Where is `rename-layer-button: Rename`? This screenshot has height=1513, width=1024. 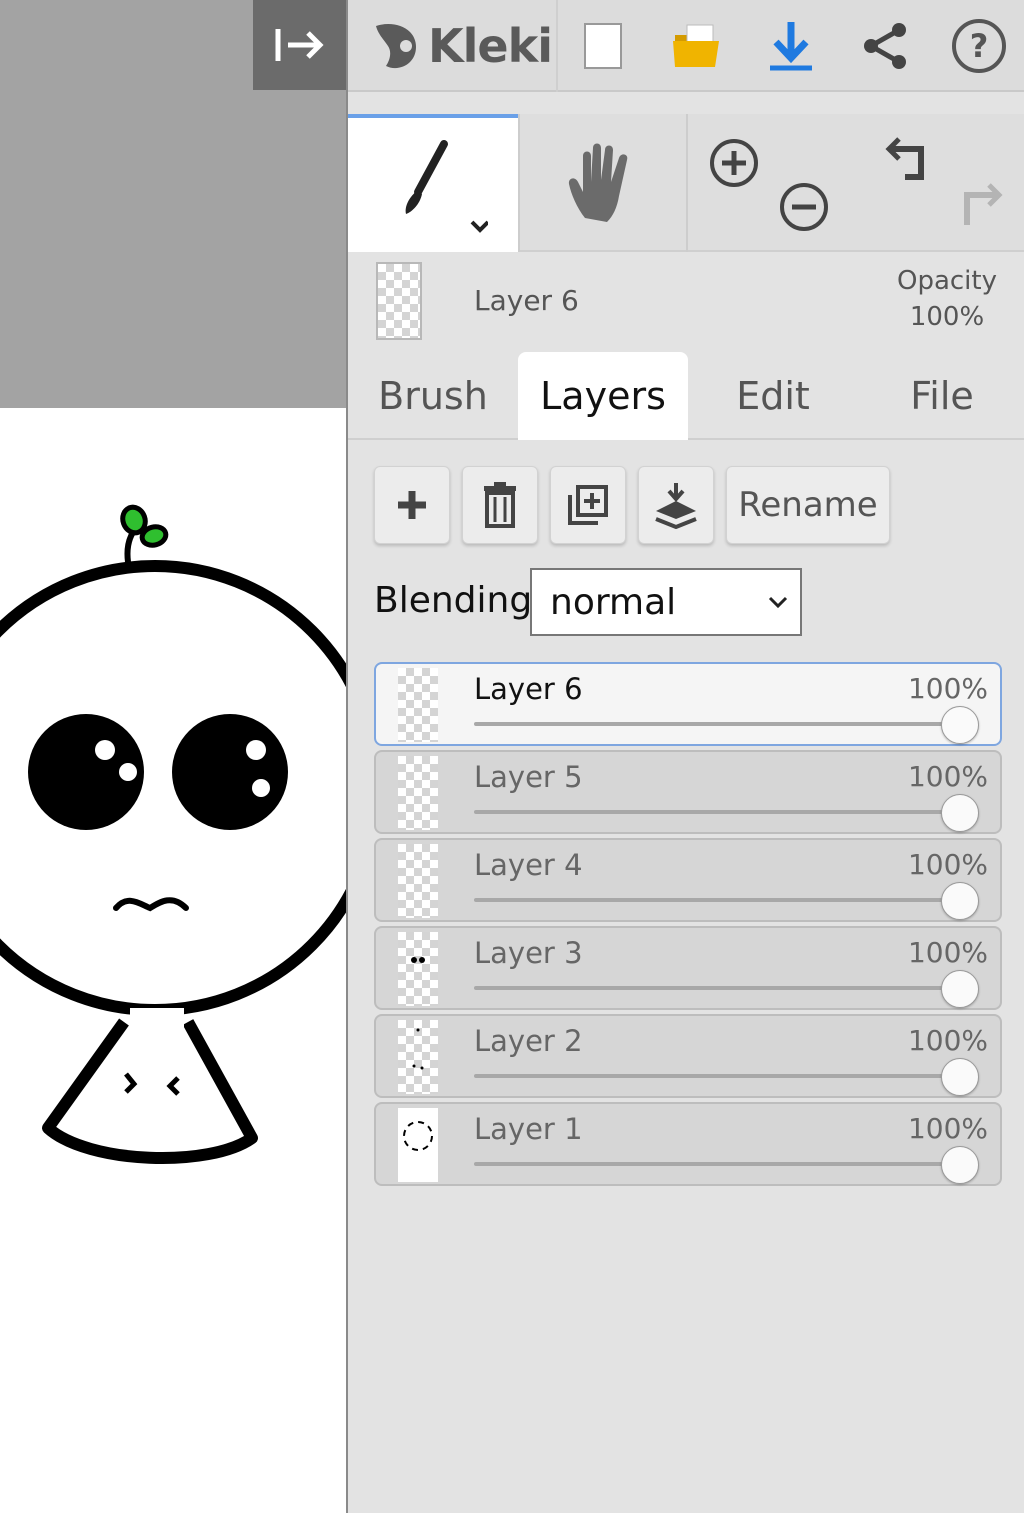 rename-layer-button: Rename is located at coordinates (808, 505).